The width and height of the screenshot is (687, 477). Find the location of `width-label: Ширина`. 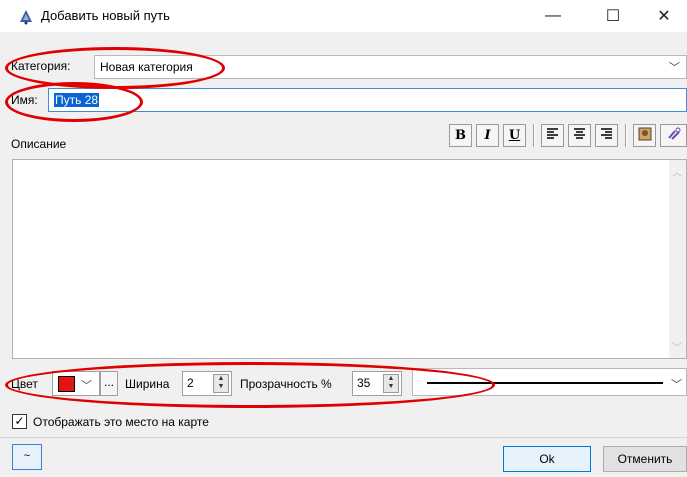

width-label: Ширина is located at coordinates (147, 384).